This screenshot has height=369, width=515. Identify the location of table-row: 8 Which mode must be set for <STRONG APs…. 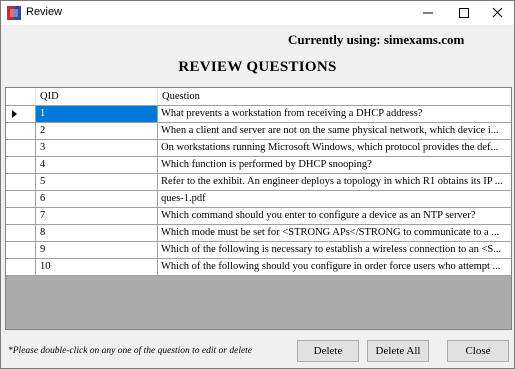
(258, 233).